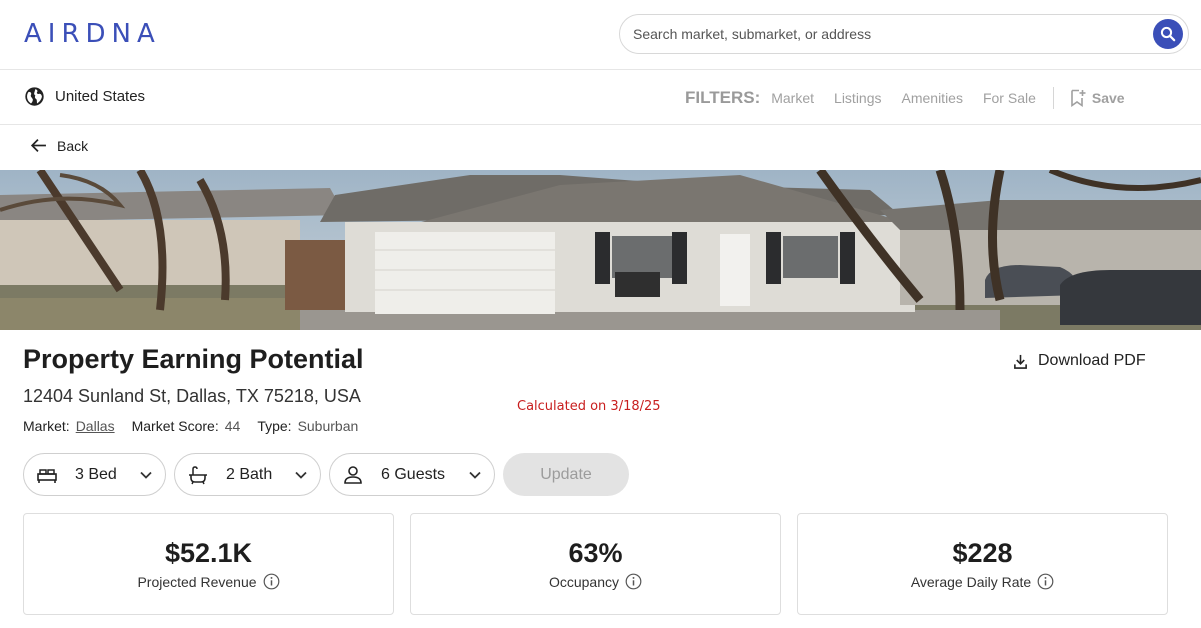 This screenshot has height=628, width=1201. I want to click on bath-value: 2 Bath, so click(249, 474).